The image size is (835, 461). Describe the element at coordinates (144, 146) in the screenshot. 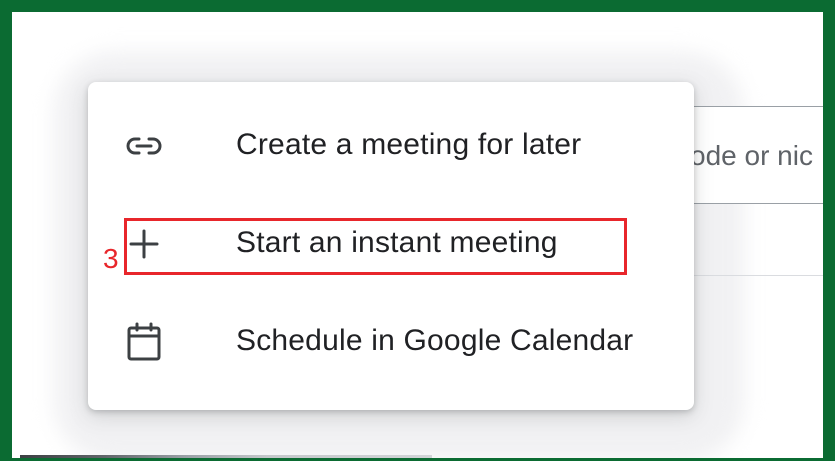

I see `link-icon` at that location.